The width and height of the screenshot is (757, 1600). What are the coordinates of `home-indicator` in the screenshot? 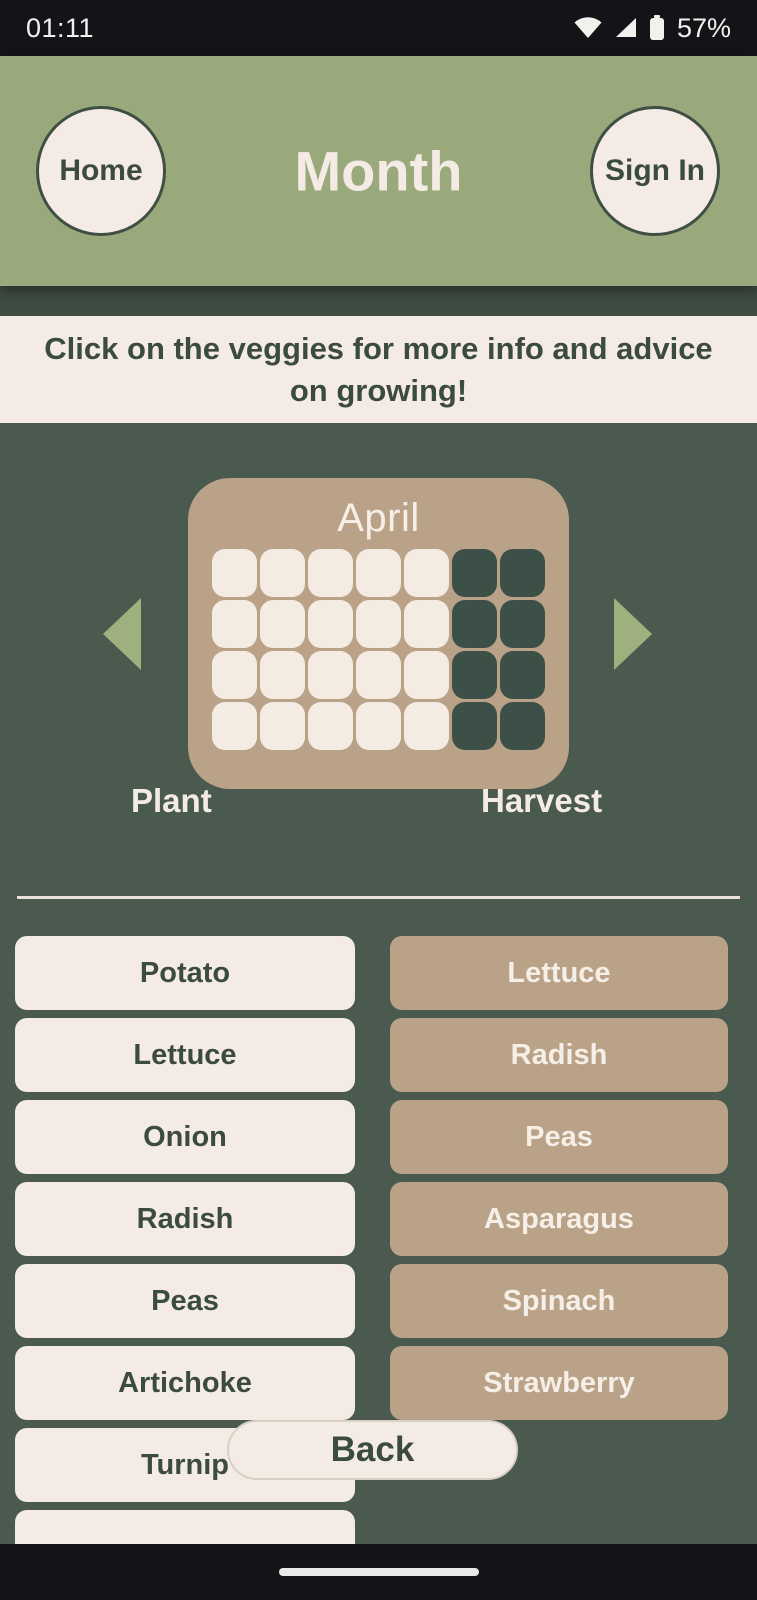 It's located at (378, 1572).